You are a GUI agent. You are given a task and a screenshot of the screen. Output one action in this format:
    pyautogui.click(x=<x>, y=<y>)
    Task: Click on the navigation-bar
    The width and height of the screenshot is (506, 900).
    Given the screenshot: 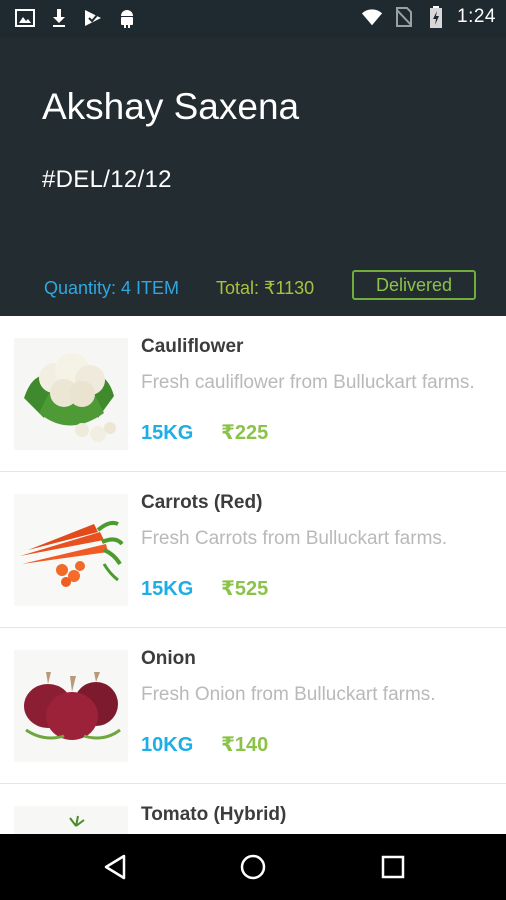 What is the action you would take?
    pyautogui.click(x=253, y=867)
    